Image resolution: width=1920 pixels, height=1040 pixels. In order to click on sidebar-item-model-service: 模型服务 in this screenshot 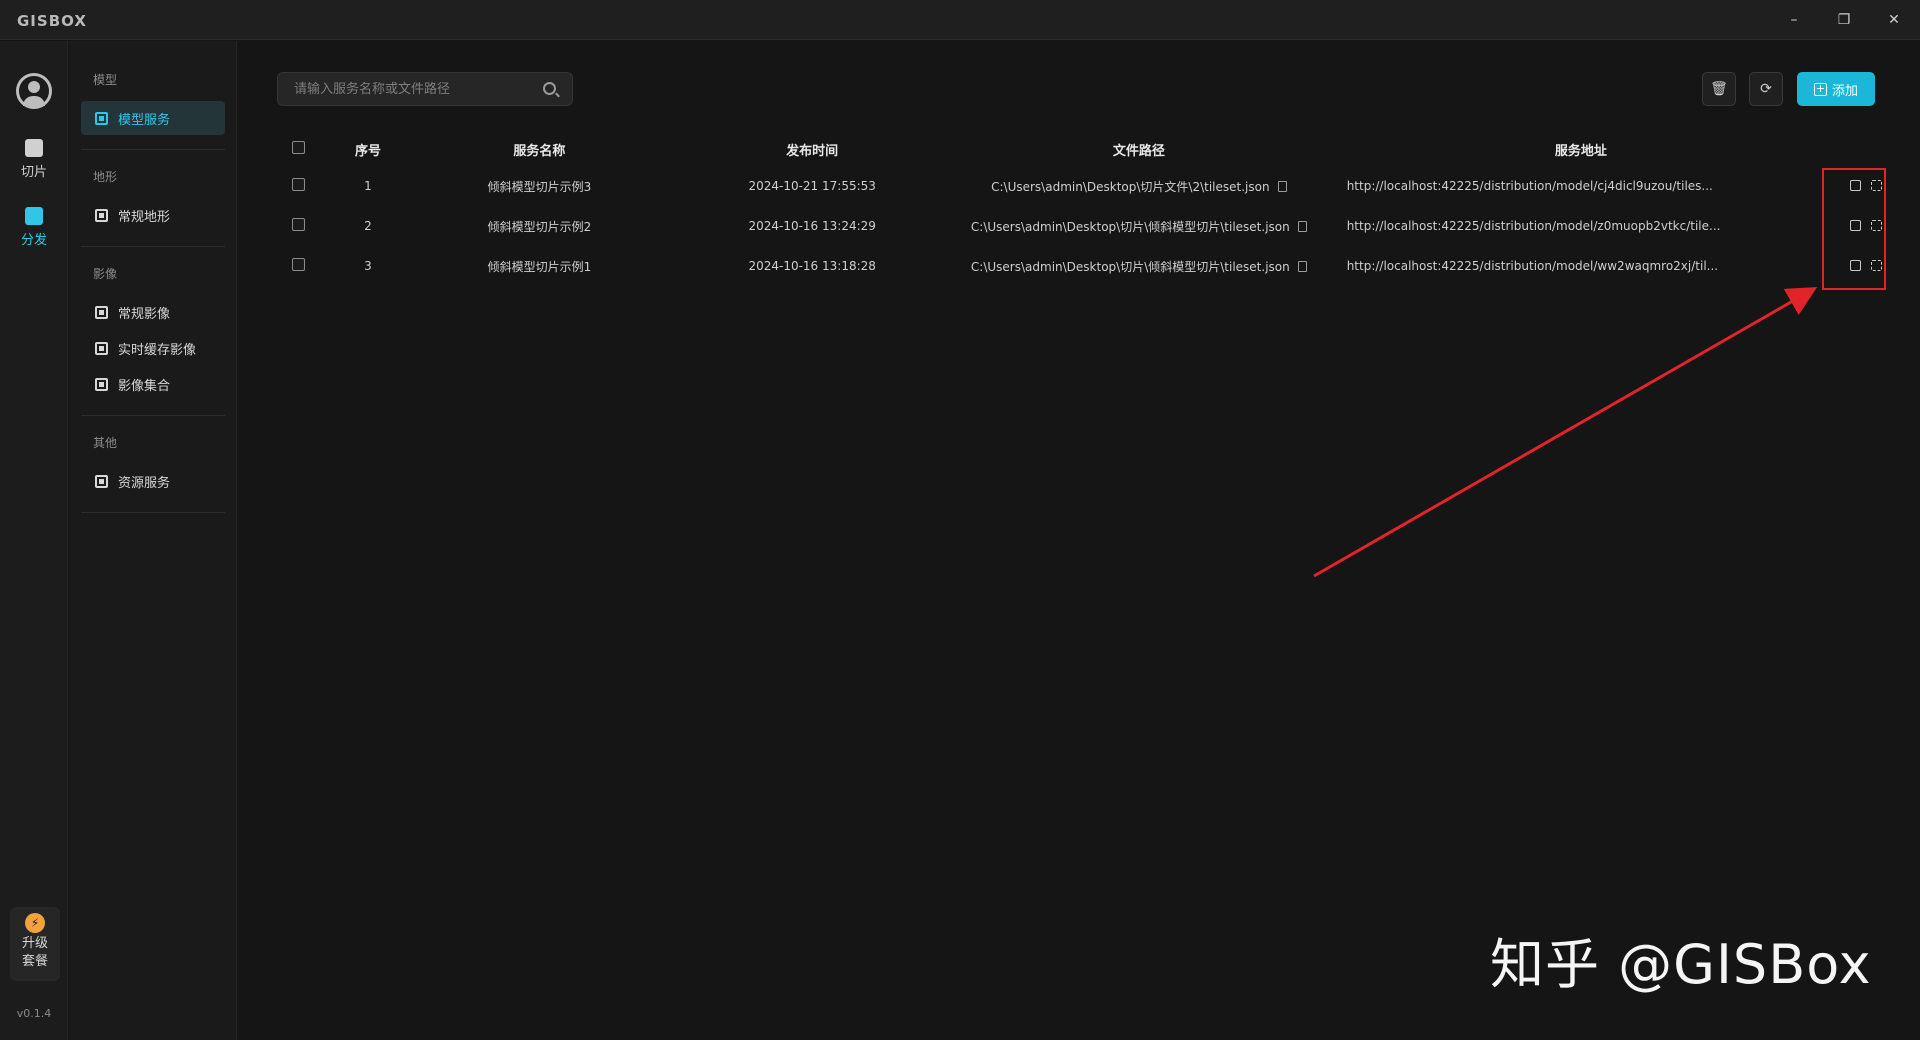, I will do `click(153, 118)`.